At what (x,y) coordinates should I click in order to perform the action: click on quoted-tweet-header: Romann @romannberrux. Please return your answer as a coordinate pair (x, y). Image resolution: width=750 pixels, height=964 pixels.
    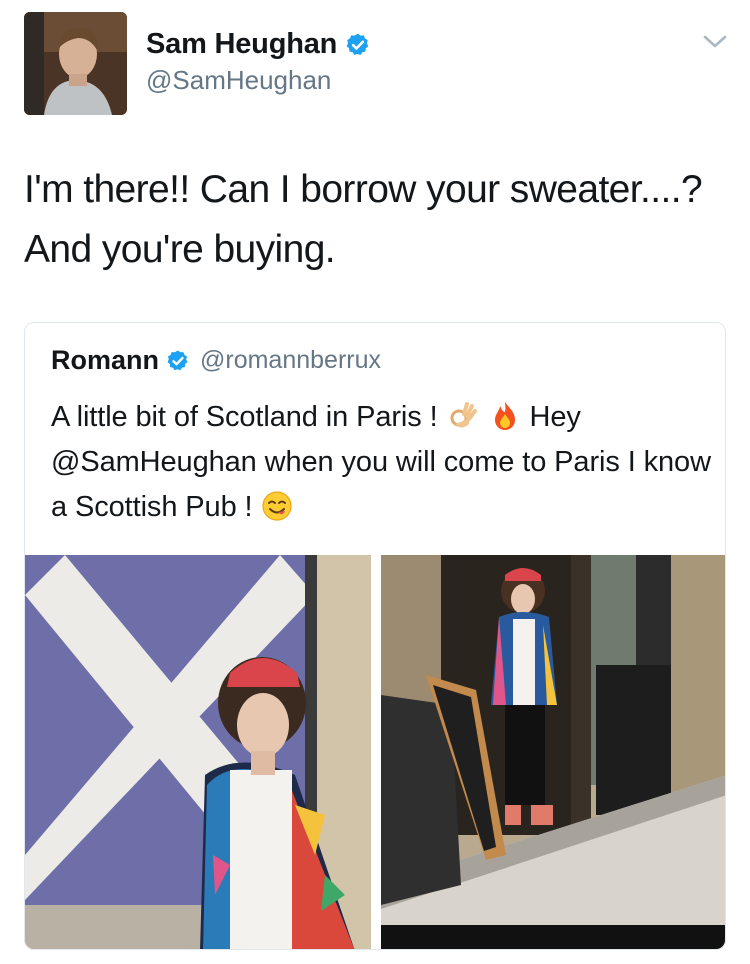
    Looking at the image, I should click on (216, 360).